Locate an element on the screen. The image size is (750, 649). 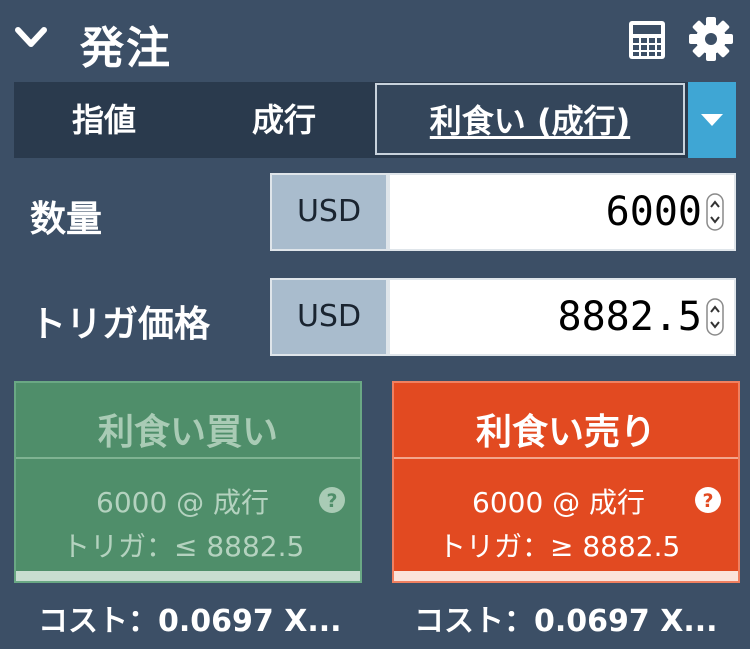
order-header: 発注 is located at coordinates (375, 40).